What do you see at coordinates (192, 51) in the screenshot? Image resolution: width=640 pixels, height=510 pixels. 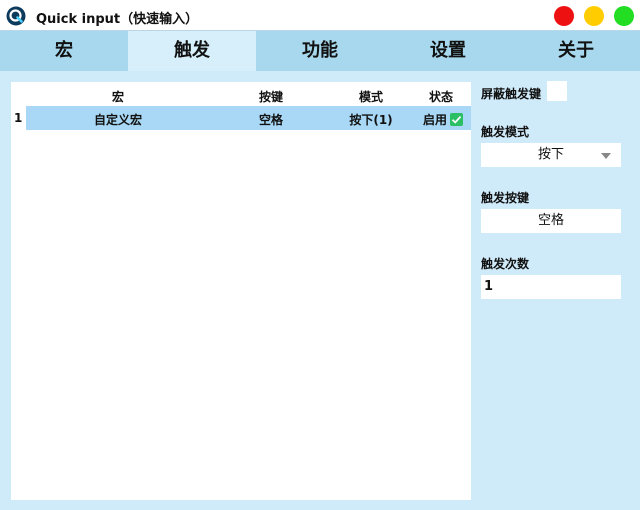 I see `tab-trigger: 触发` at bounding box center [192, 51].